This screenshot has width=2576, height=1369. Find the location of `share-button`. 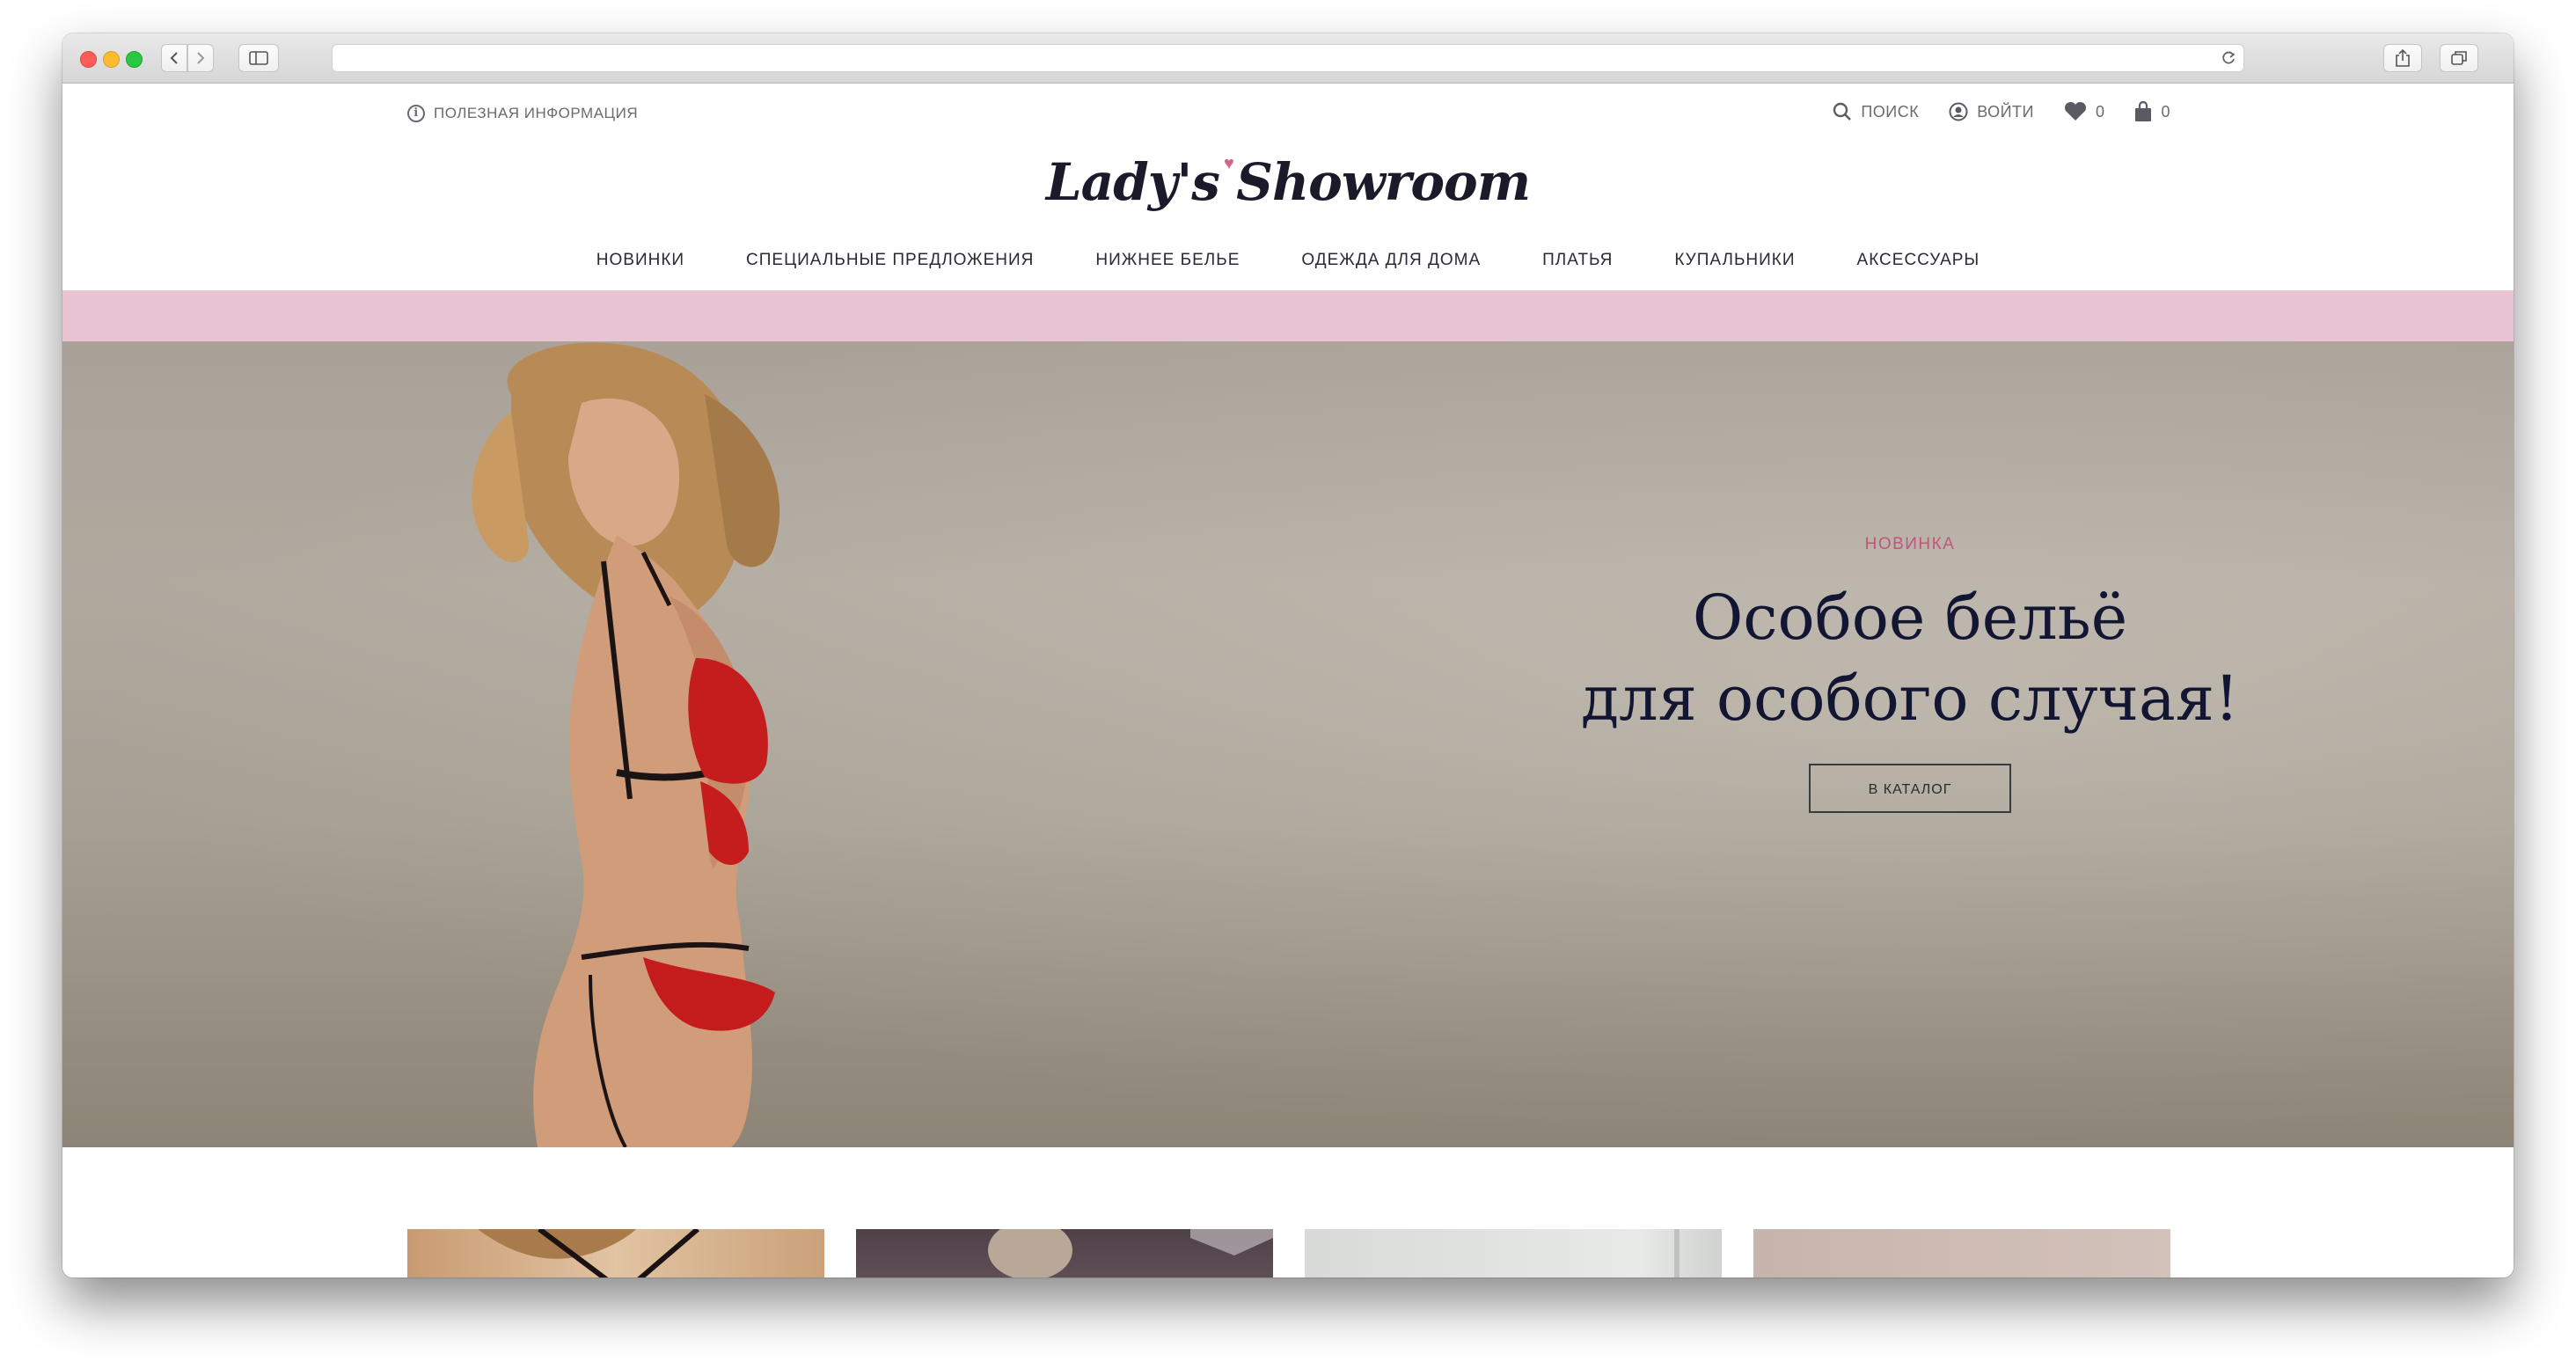

share-button is located at coordinates (2402, 58).